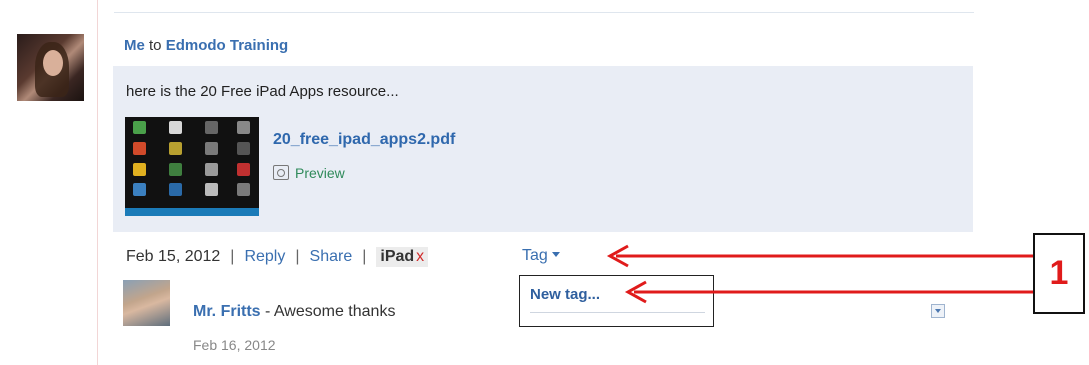  I want to click on callout-number-box: 1, so click(1059, 273).